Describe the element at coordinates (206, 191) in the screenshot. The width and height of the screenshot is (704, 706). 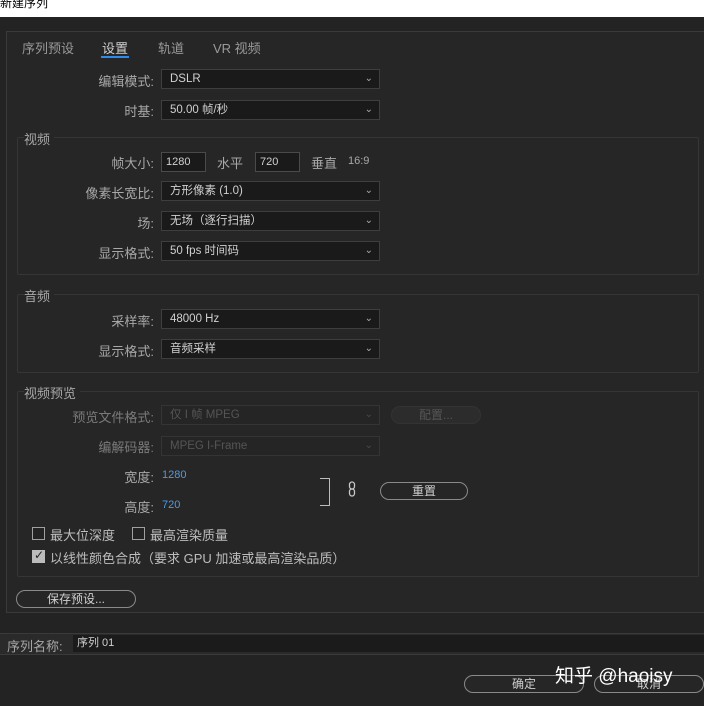
I see `pixel-aspect-value: 方形像素 (1.0)` at that location.